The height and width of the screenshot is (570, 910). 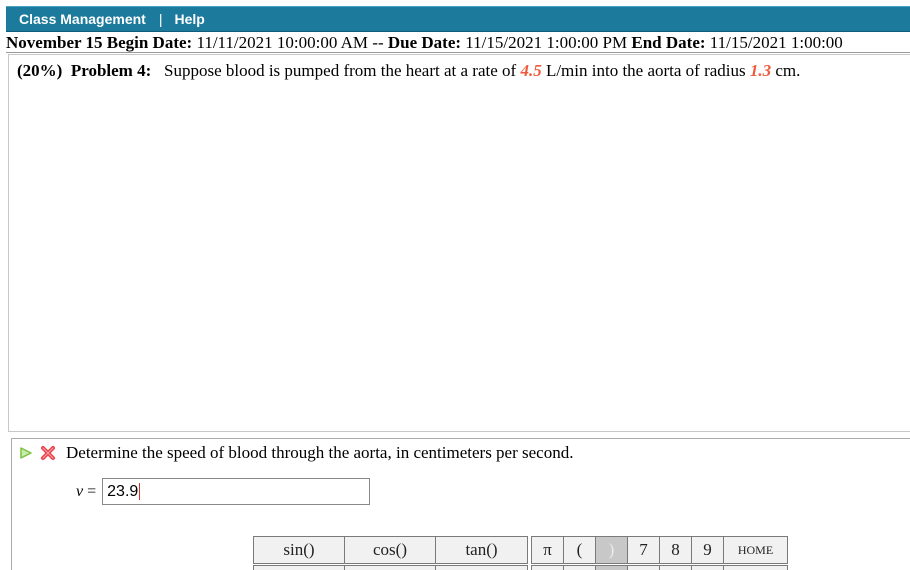 I want to click on end-date-label: End Date:, so click(x=668, y=42).